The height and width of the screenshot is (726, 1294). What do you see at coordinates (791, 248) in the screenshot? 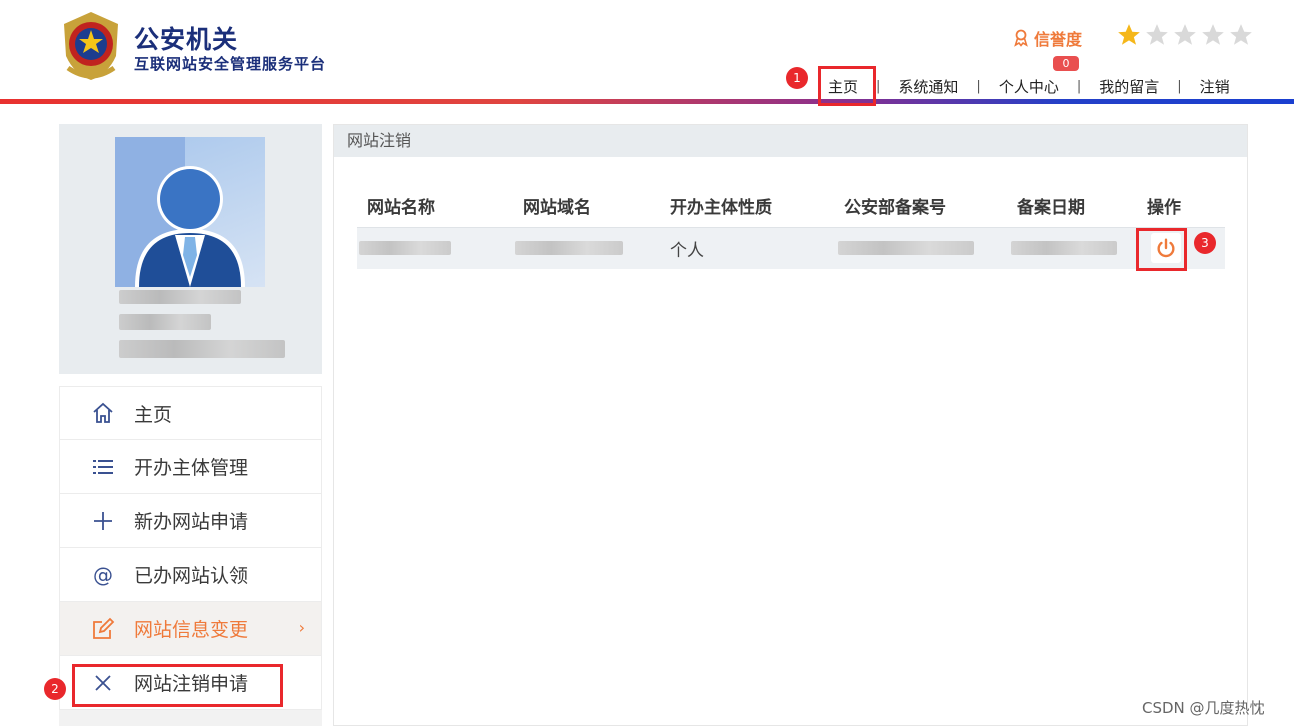
I see `table-row: 个人` at bounding box center [791, 248].